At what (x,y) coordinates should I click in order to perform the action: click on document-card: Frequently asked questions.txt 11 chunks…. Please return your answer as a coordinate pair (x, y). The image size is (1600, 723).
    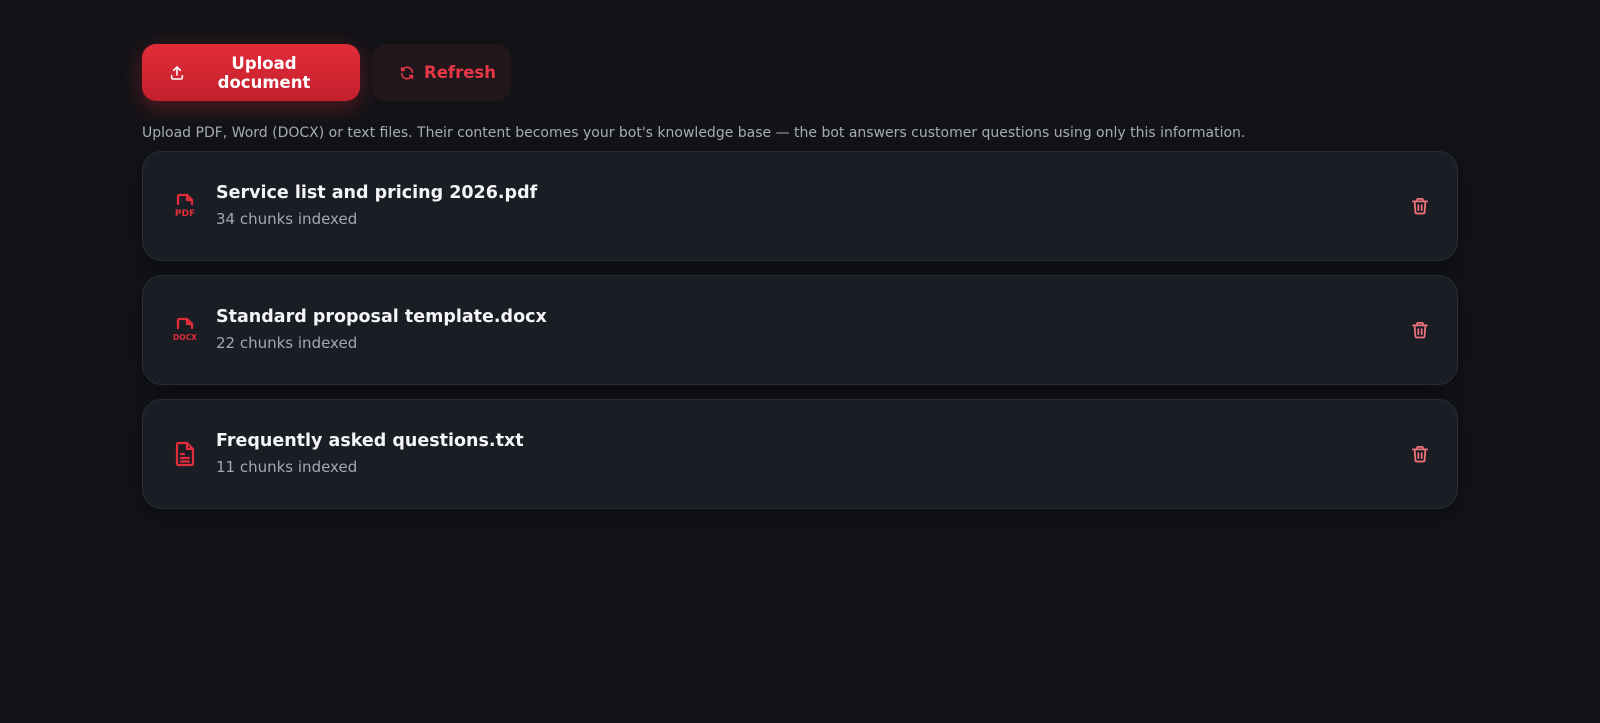
    Looking at the image, I should click on (800, 454).